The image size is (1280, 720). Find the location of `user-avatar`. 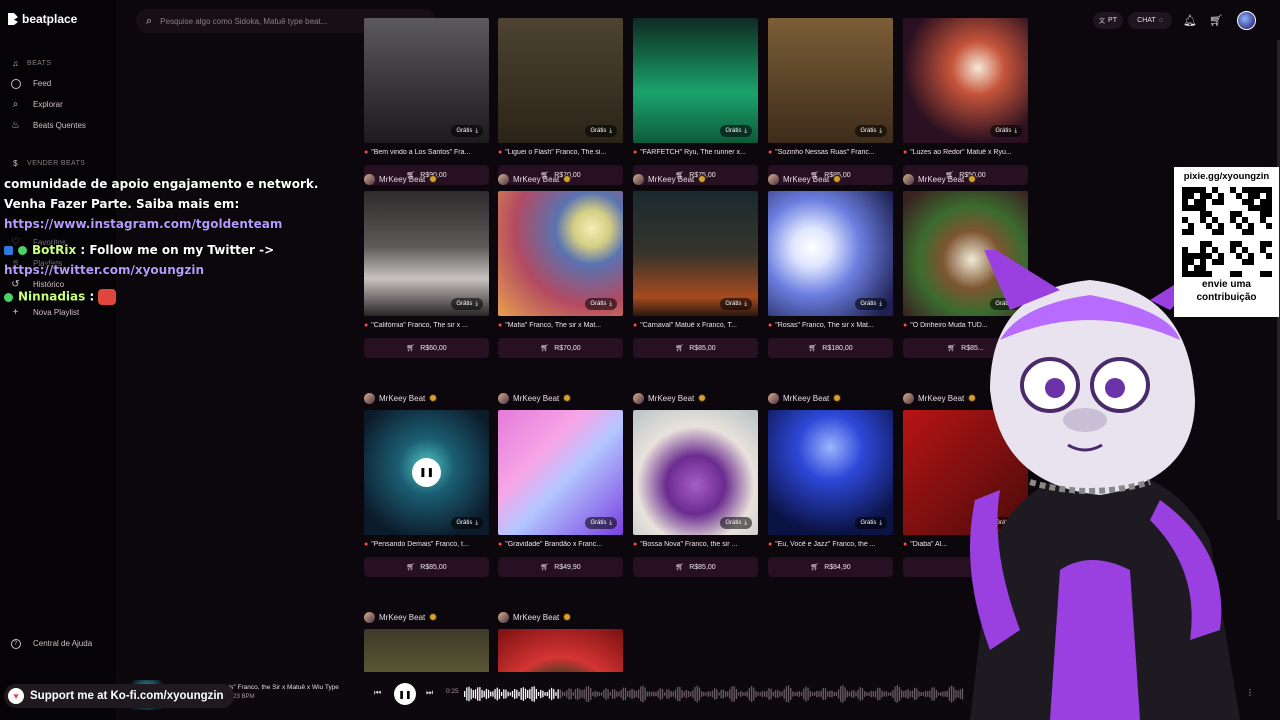

user-avatar is located at coordinates (1246, 20).